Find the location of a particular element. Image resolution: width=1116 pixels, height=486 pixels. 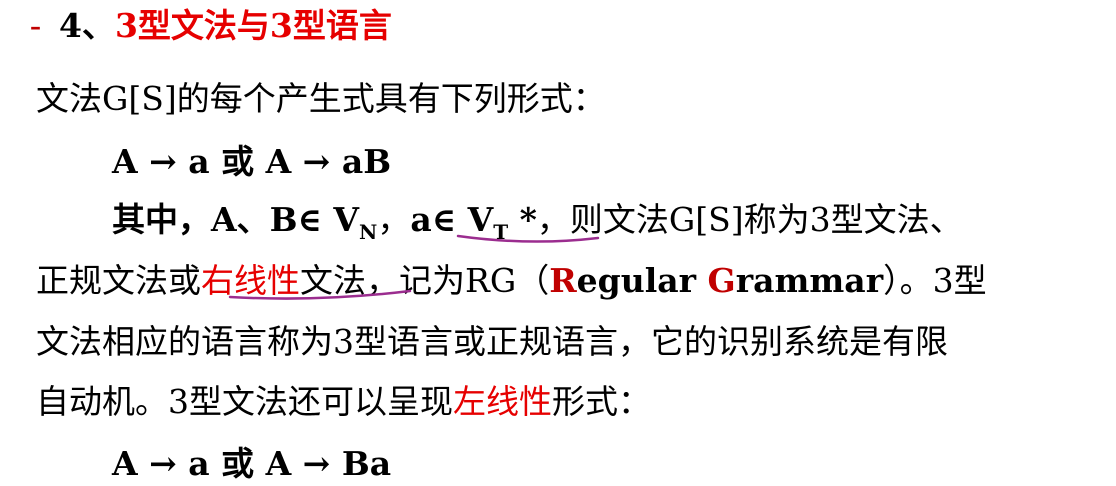

definition-line-1: 其中，A、B∈ VN，a∈ VT *，则文法G[S]称为3型文法、 is located at coordinates (537, 220).